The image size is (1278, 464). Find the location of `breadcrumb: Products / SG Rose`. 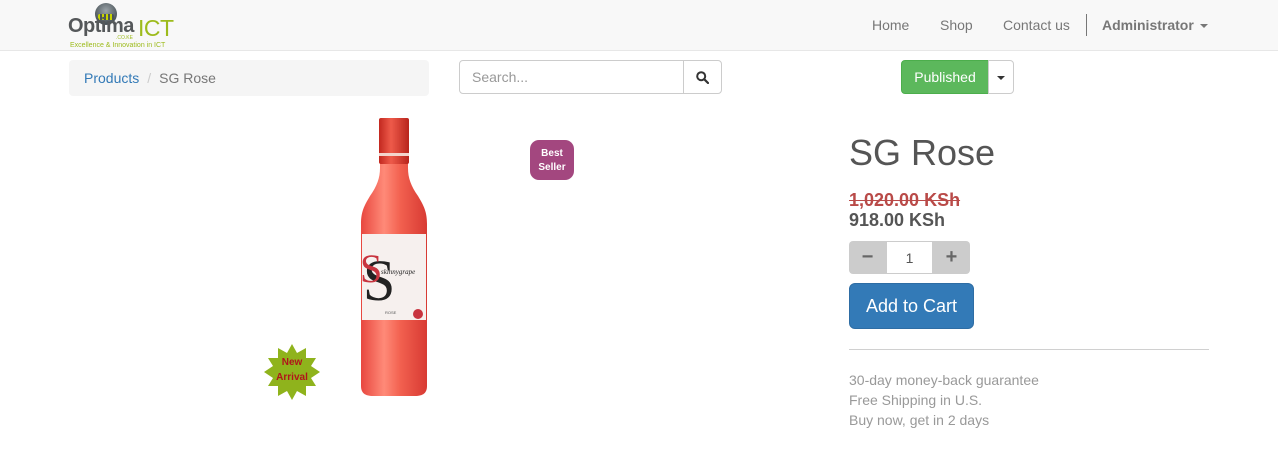

breadcrumb: Products / SG Rose is located at coordinates (249, 78).